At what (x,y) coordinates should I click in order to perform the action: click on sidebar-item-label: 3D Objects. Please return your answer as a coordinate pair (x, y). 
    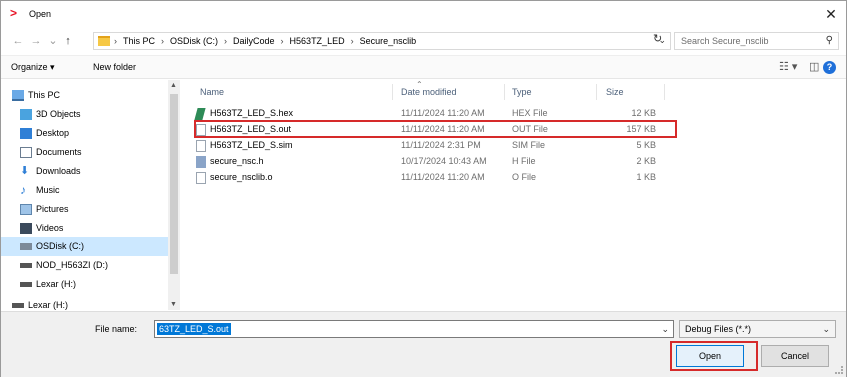
    Looking at the image, I should click on (58, 114).